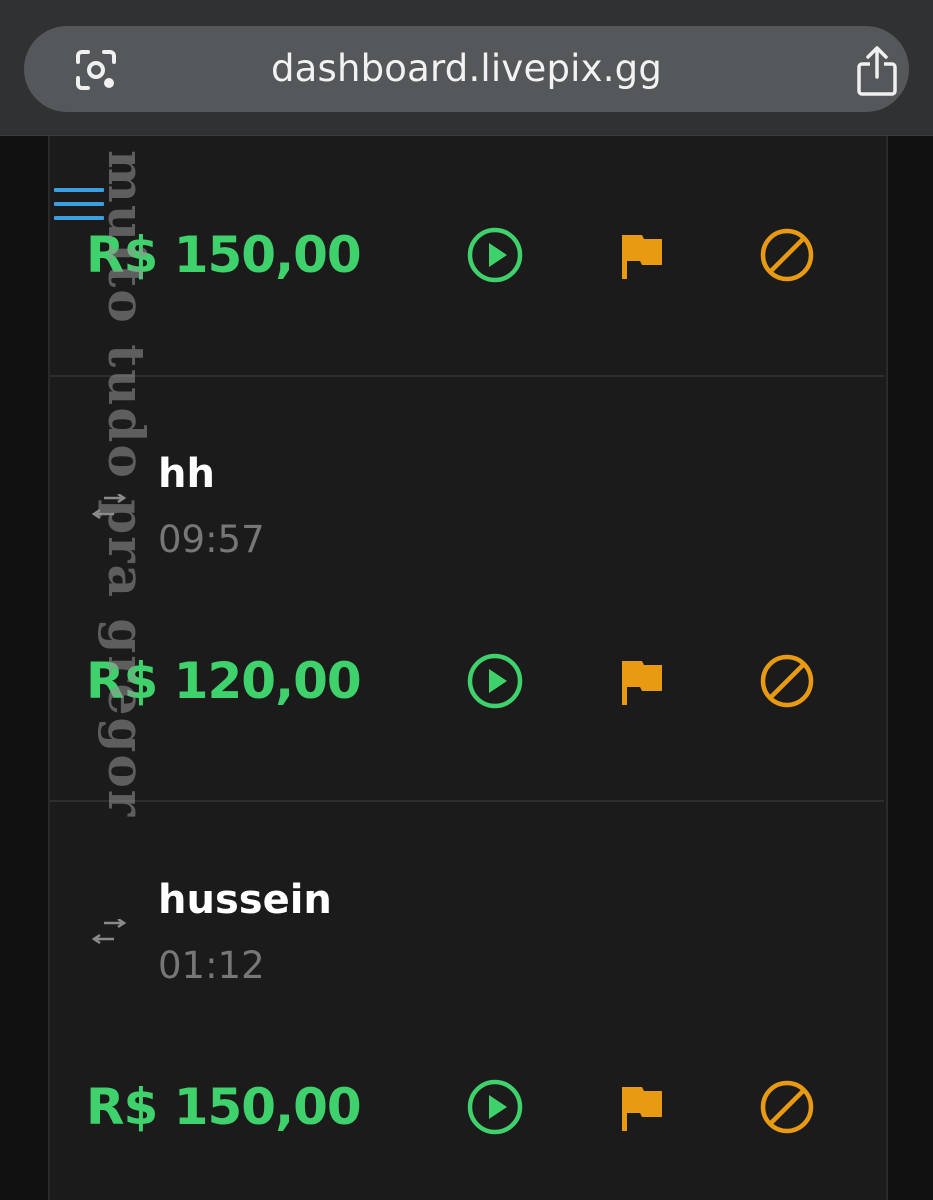 The height and width of the screenshot is (1200, 933). What do you see at coordinates (224, 681) in the screenshot?
I see `donation-amount: R$ 120,00` at bounding box center [224, 681].